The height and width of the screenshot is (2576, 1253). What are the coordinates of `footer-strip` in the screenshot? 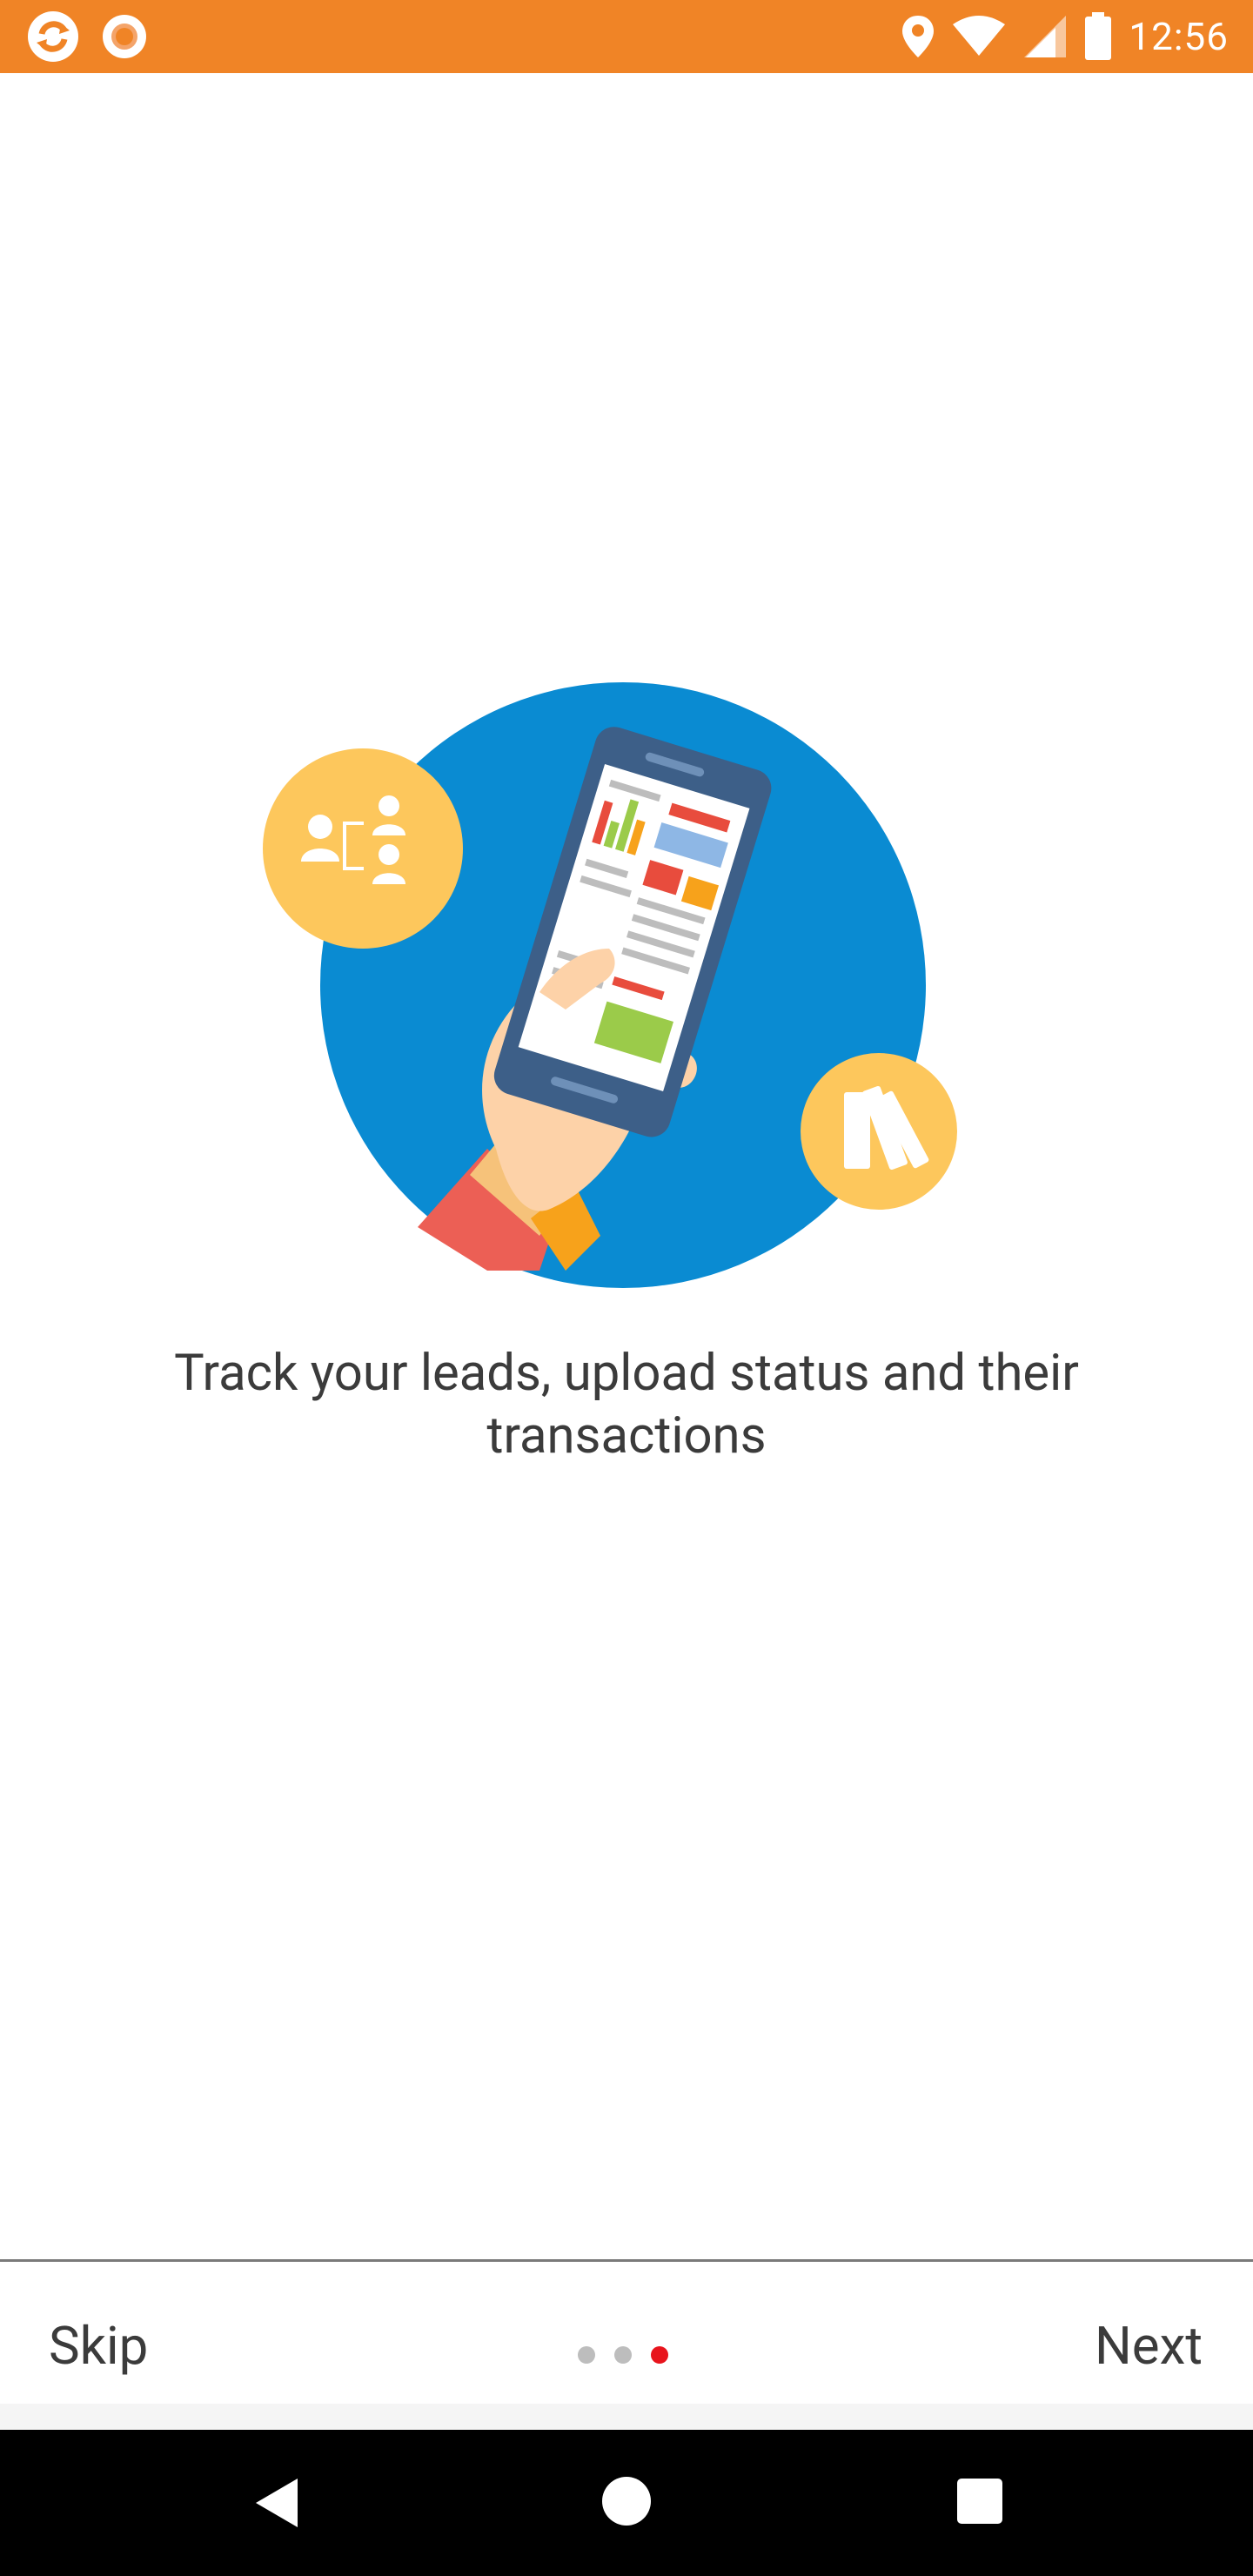 It's located at (626, 2417).